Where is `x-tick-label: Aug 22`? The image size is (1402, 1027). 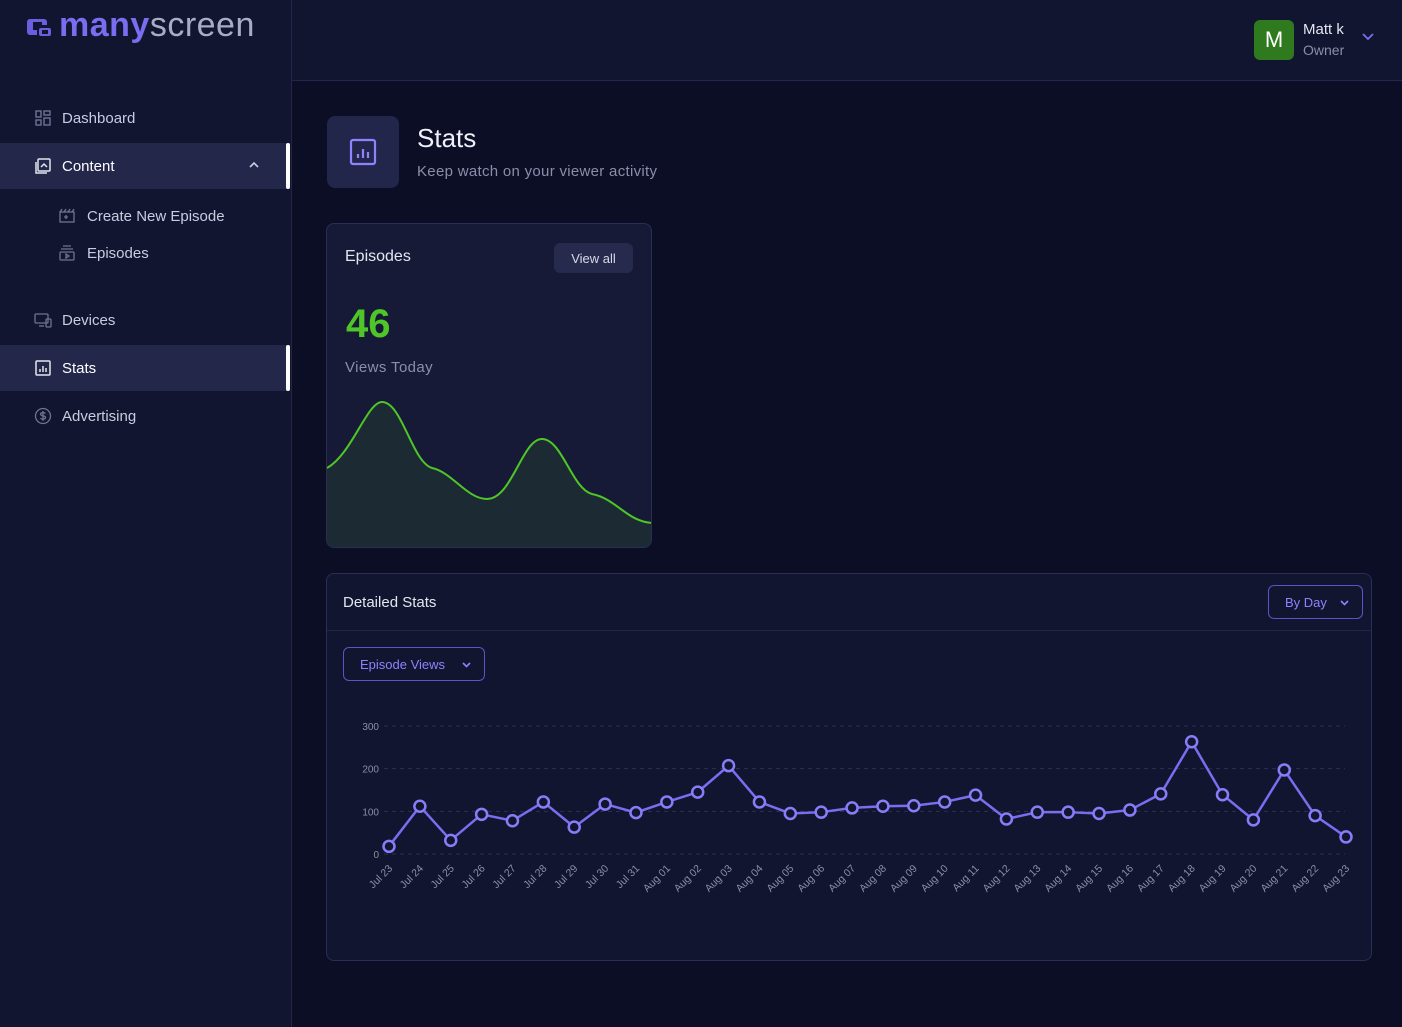 x-tick-label: Aug 22 is located at coordinates (1305, 879).